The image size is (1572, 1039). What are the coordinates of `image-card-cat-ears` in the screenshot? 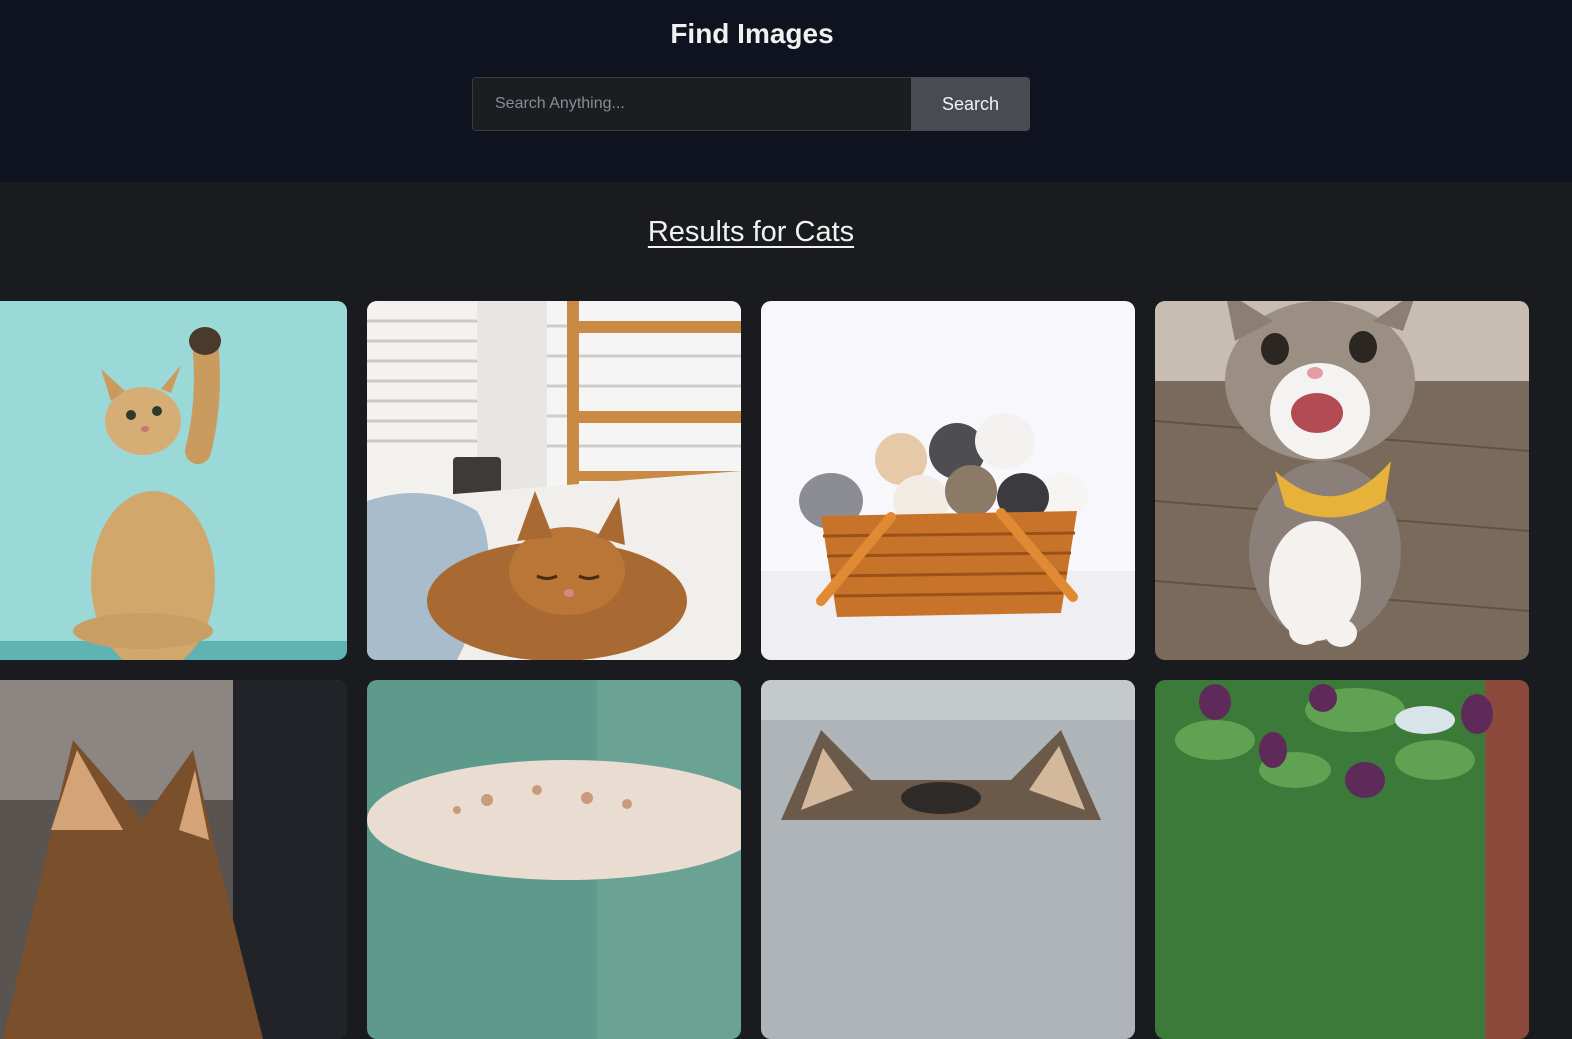 It's located at (173, 859).